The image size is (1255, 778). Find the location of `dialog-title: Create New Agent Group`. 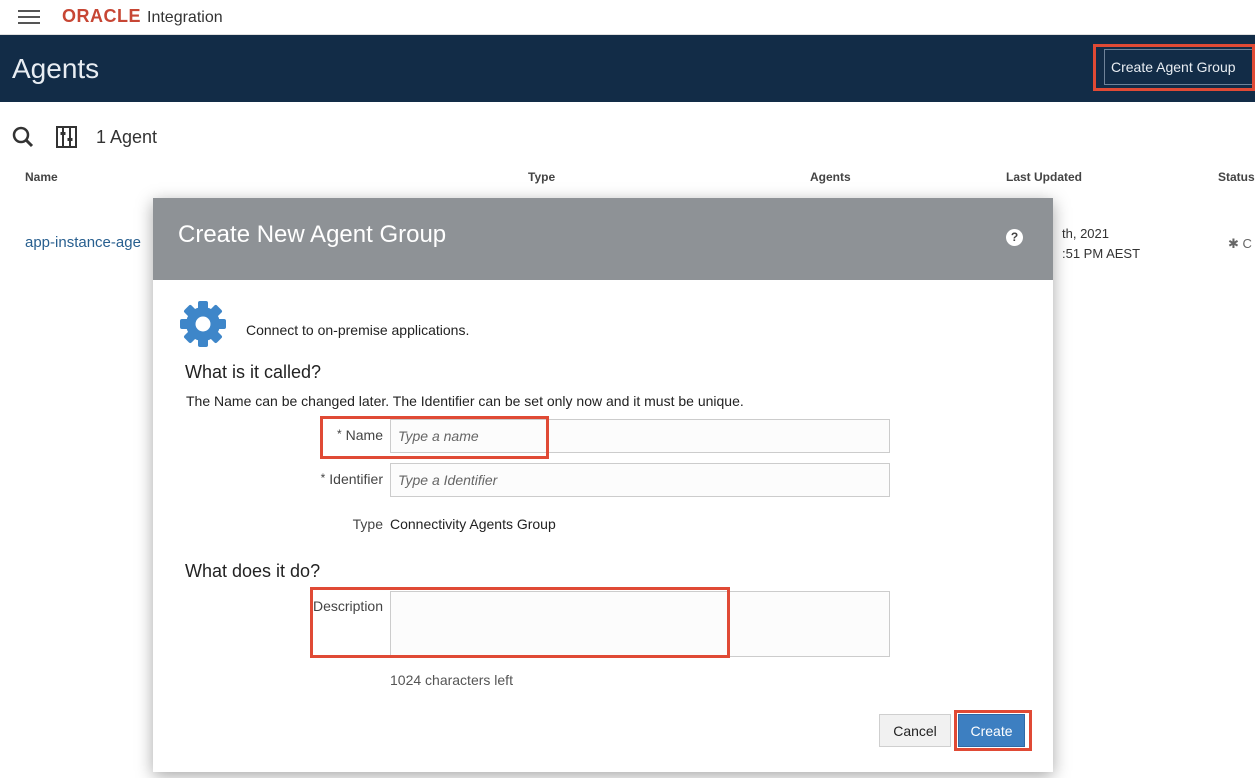

dialog-title: Create New Agent Group is located at coordinates (312, 234).